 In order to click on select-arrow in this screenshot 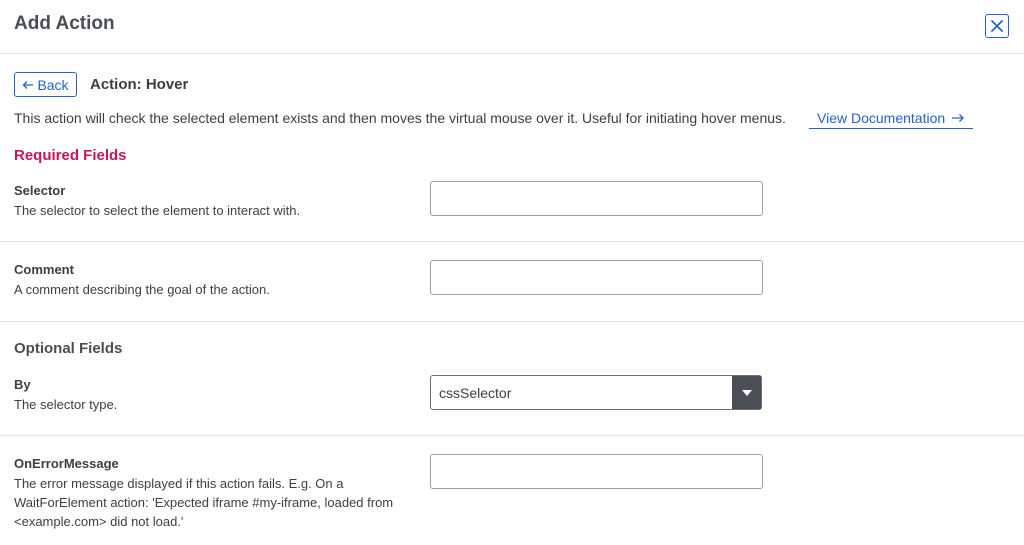, I will do `click(746, 392)`.